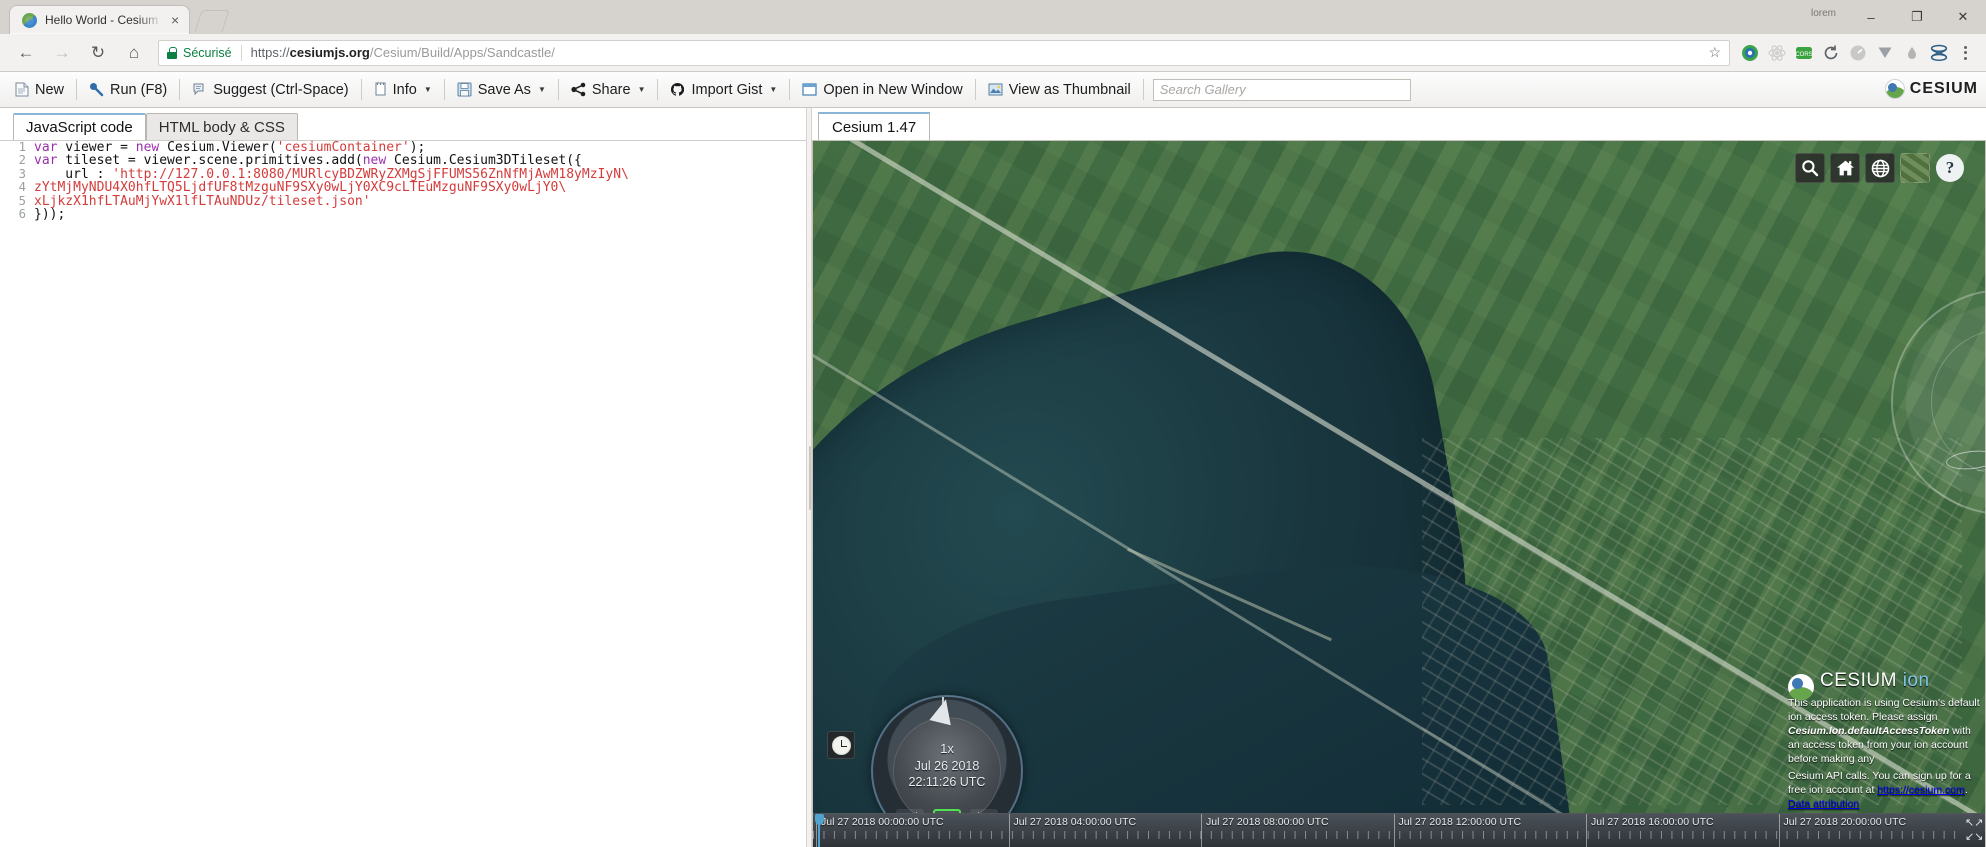 This screenshot has width=1986, height=847. What do you see at coordinates (578, 89) in the screenshot?
I see `share-icon` at bounding box center [578, 89].